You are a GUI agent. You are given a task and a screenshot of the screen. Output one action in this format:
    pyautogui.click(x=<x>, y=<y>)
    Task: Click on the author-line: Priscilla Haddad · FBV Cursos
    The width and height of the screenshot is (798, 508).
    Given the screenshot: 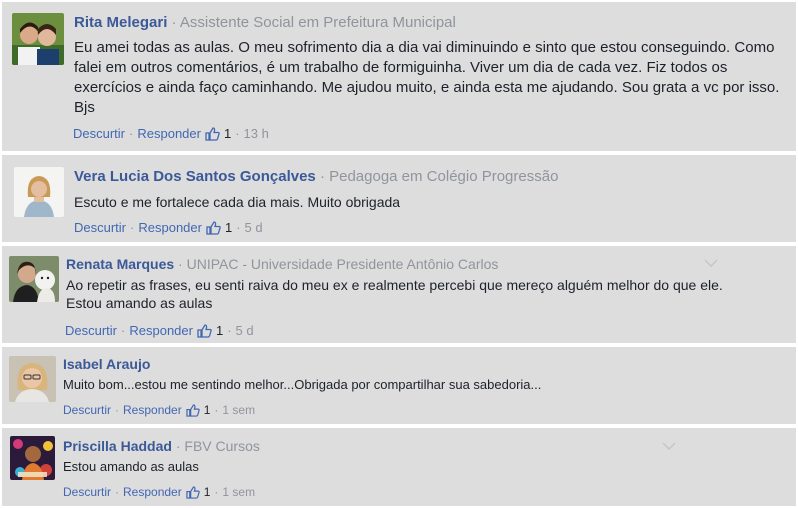 What is the action you would take?
    pyautogui.click(x=161, y=446)
    